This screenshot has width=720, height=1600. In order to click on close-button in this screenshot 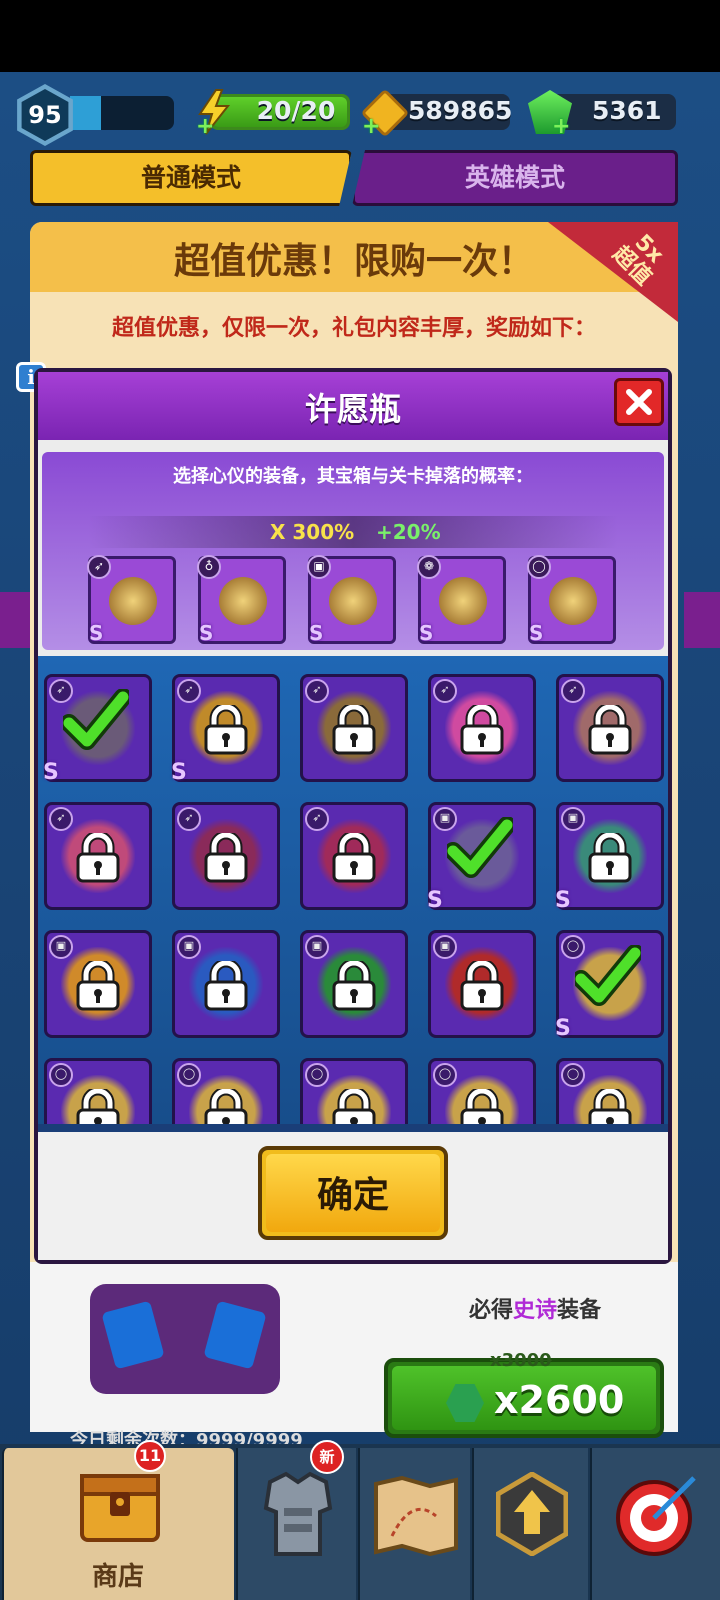, I will do `click(639, 402)`.